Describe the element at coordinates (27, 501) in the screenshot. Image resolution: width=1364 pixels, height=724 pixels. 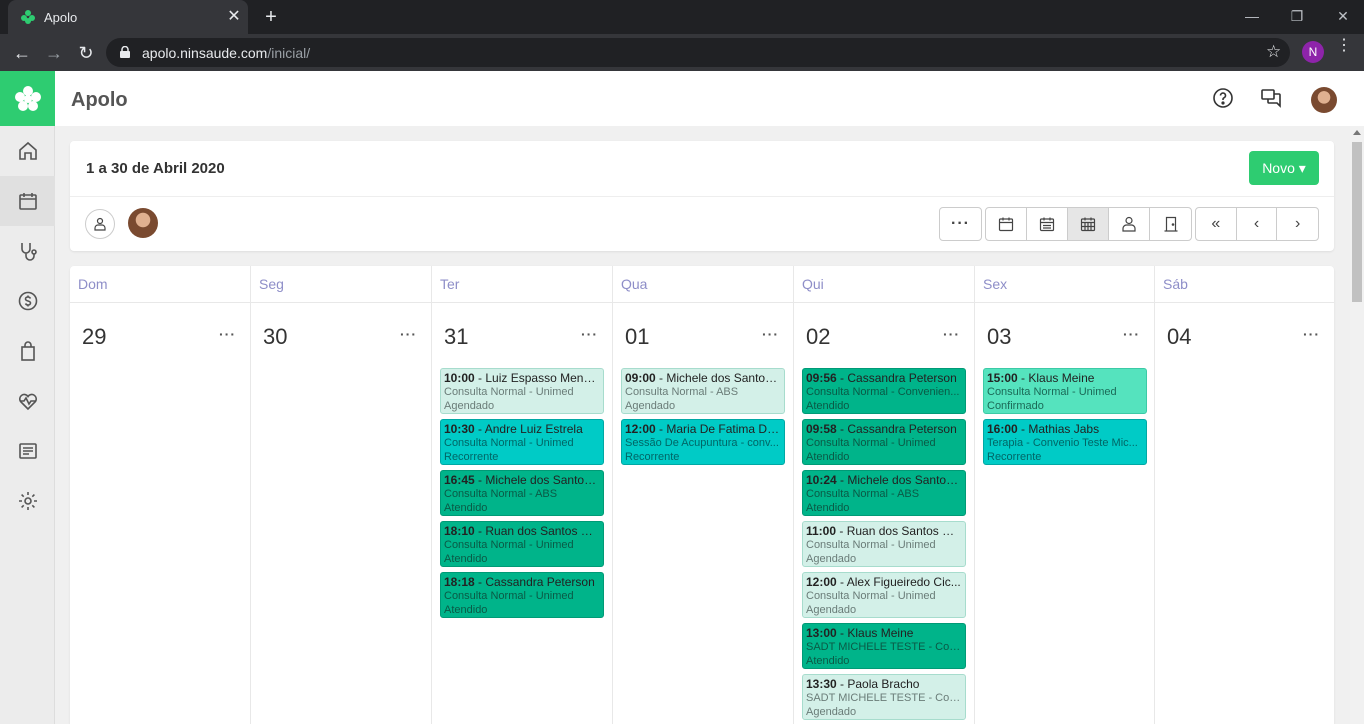
I see `sidebar-item-settings` at that location.